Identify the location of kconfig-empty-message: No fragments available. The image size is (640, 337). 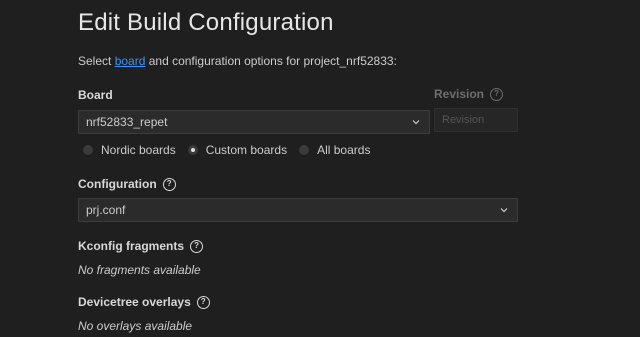
(139, 270).